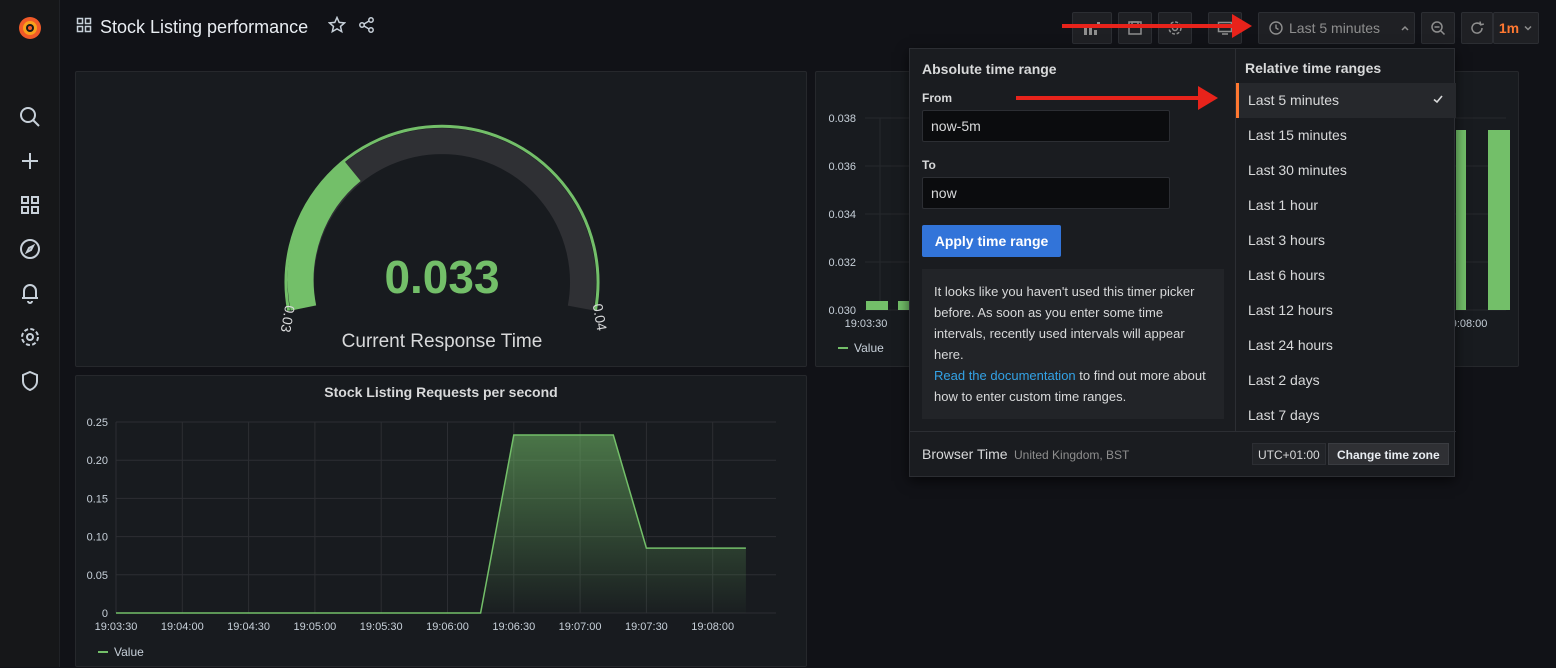  What do you see at coordinates (929, 165) in the screenshot?
I see `to-label: To` at bounding box center [929, 165].